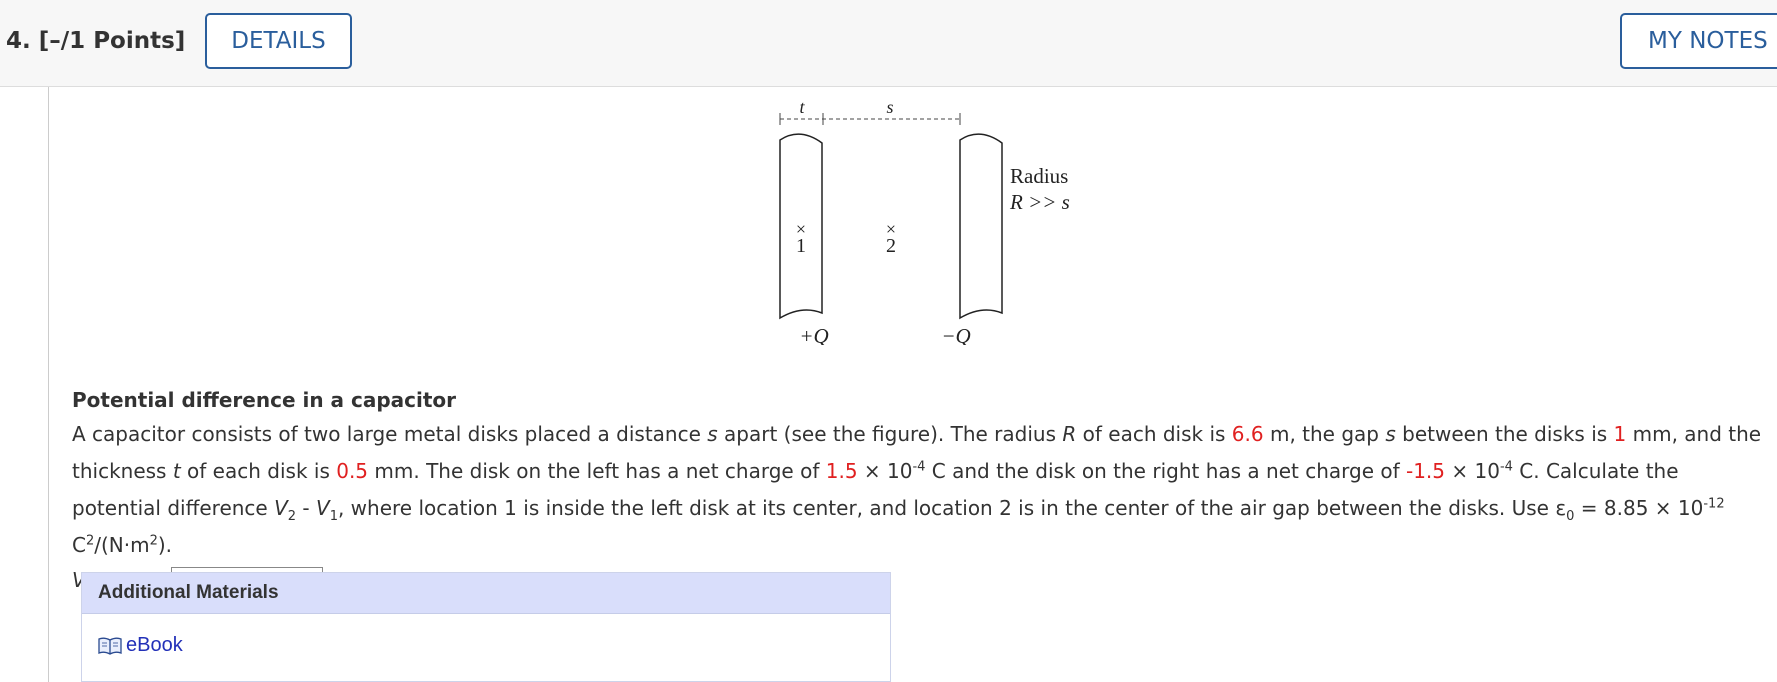  What do you see at coordinates (96, 41) in the screenshot?
I see `question-title: 4. [–/1 Points]` at bounding box center [96, 41].